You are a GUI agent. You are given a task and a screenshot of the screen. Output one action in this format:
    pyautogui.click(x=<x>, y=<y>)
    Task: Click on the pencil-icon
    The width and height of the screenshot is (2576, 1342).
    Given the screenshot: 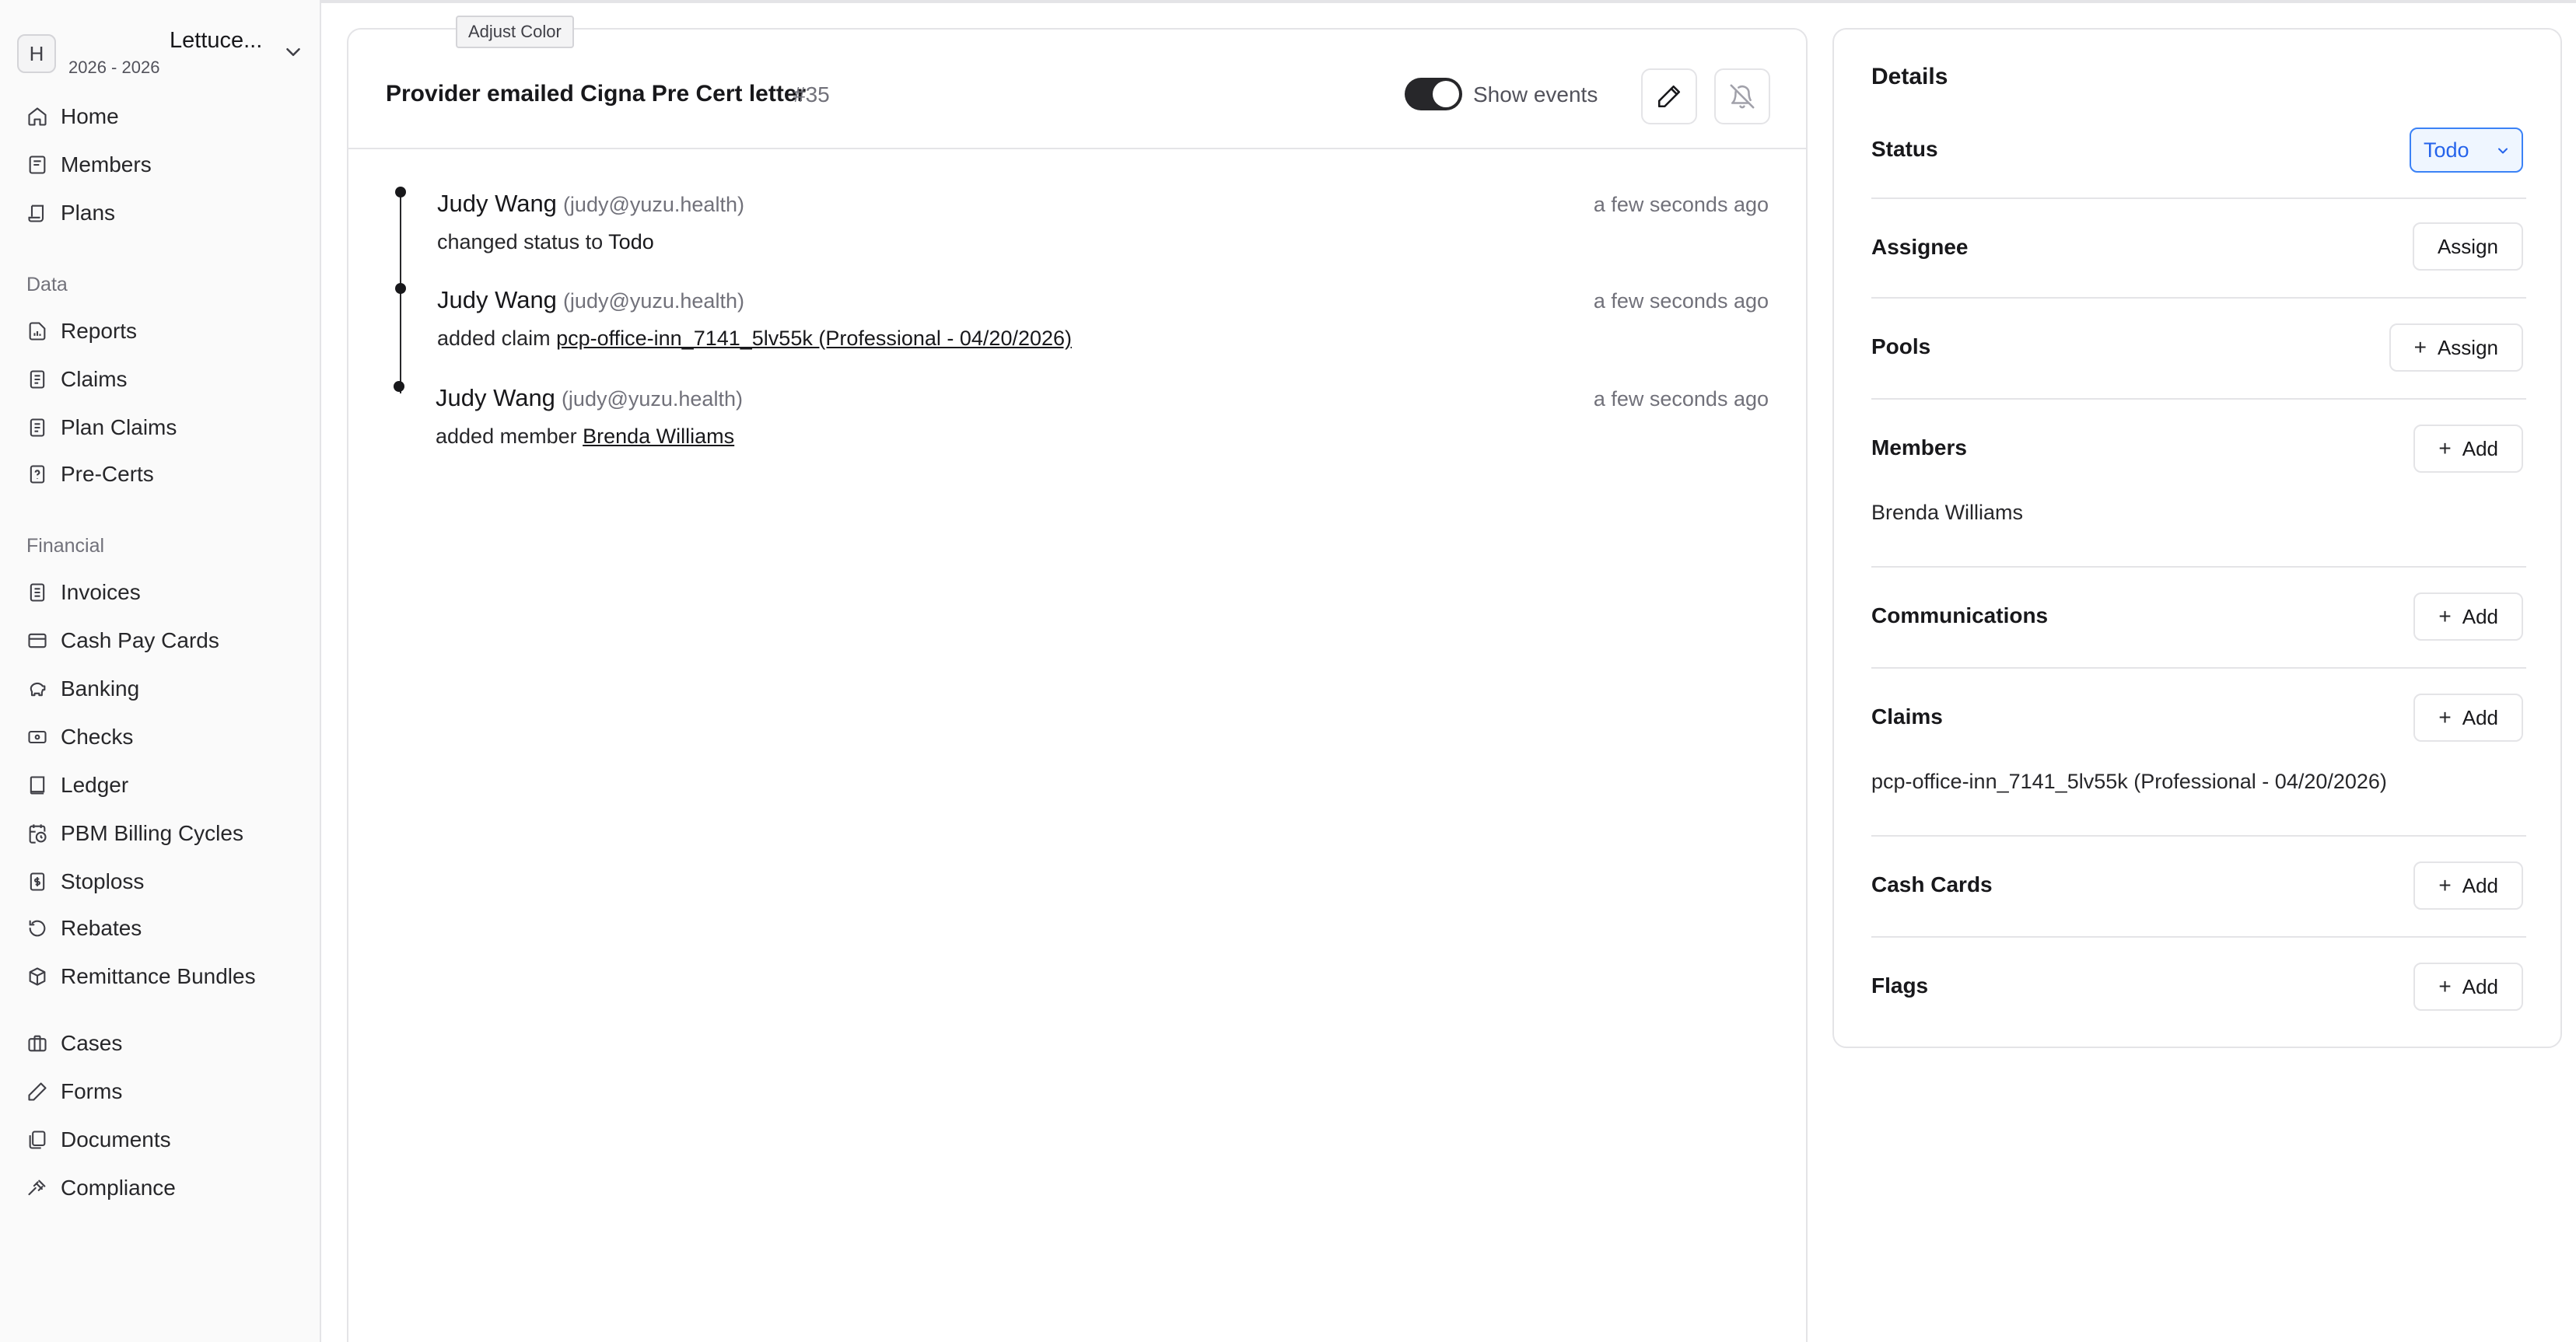 What is the action you would take?
    pyautogui.click(x=1669, y=96)
    